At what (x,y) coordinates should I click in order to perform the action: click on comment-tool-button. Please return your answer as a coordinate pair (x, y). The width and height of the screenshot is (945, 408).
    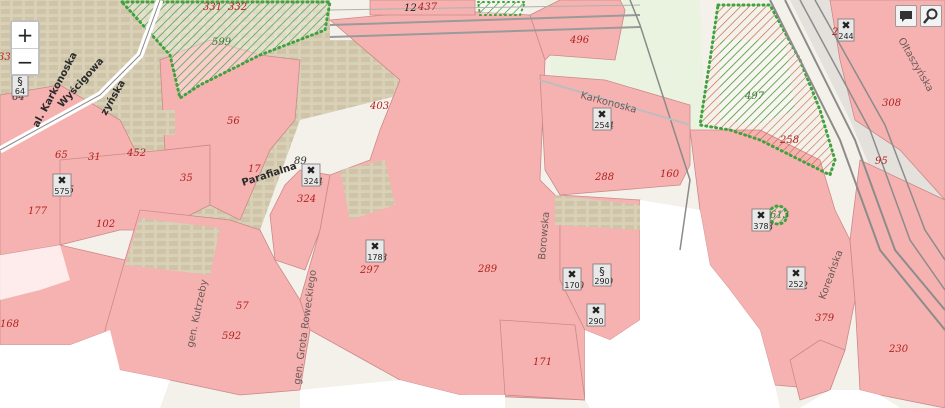
    Looking at the image, I should click on (906, 16).